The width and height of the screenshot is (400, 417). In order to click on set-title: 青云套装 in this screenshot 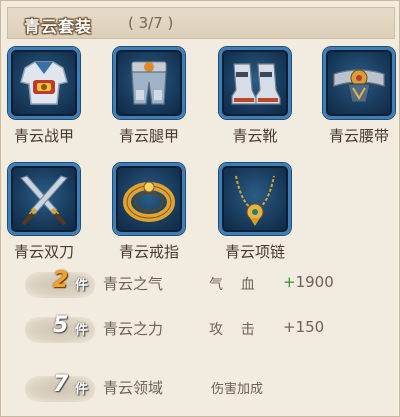, I will do `click(58, 26)`.